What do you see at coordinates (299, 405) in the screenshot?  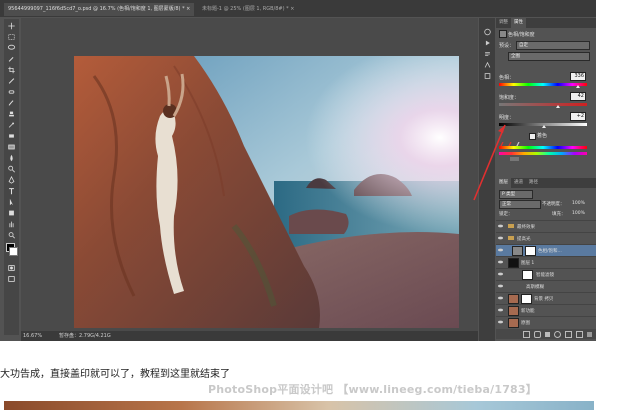 I see `next-image-strip` at bounding box center [299, 405].